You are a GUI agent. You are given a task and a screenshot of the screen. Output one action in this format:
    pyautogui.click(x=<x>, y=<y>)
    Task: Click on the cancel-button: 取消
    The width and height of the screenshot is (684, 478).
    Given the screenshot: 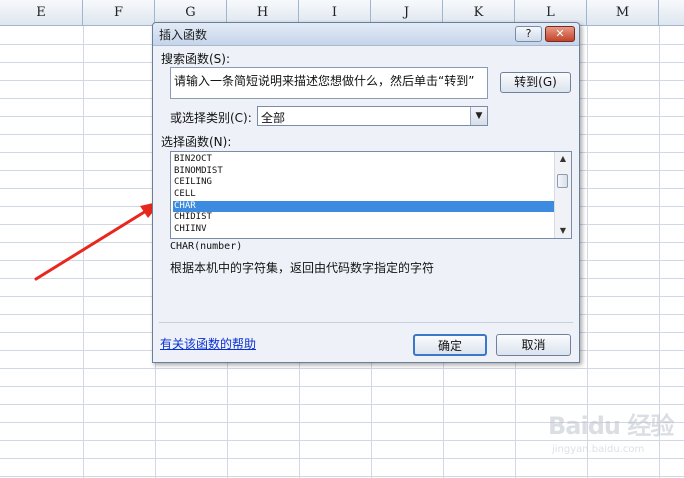 What is the action you would take?
    pyautogui.click(x=533, y=345)
    